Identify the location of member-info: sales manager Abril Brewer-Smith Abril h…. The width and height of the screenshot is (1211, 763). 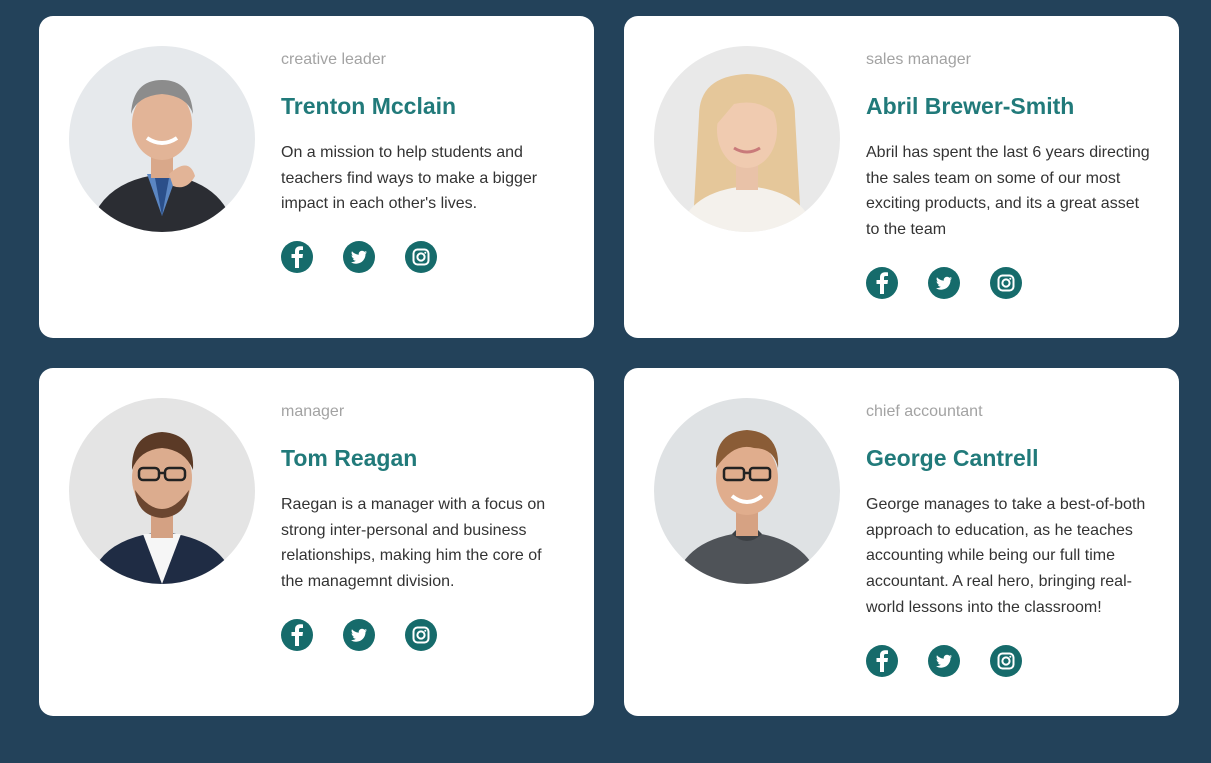
(1008, 174).